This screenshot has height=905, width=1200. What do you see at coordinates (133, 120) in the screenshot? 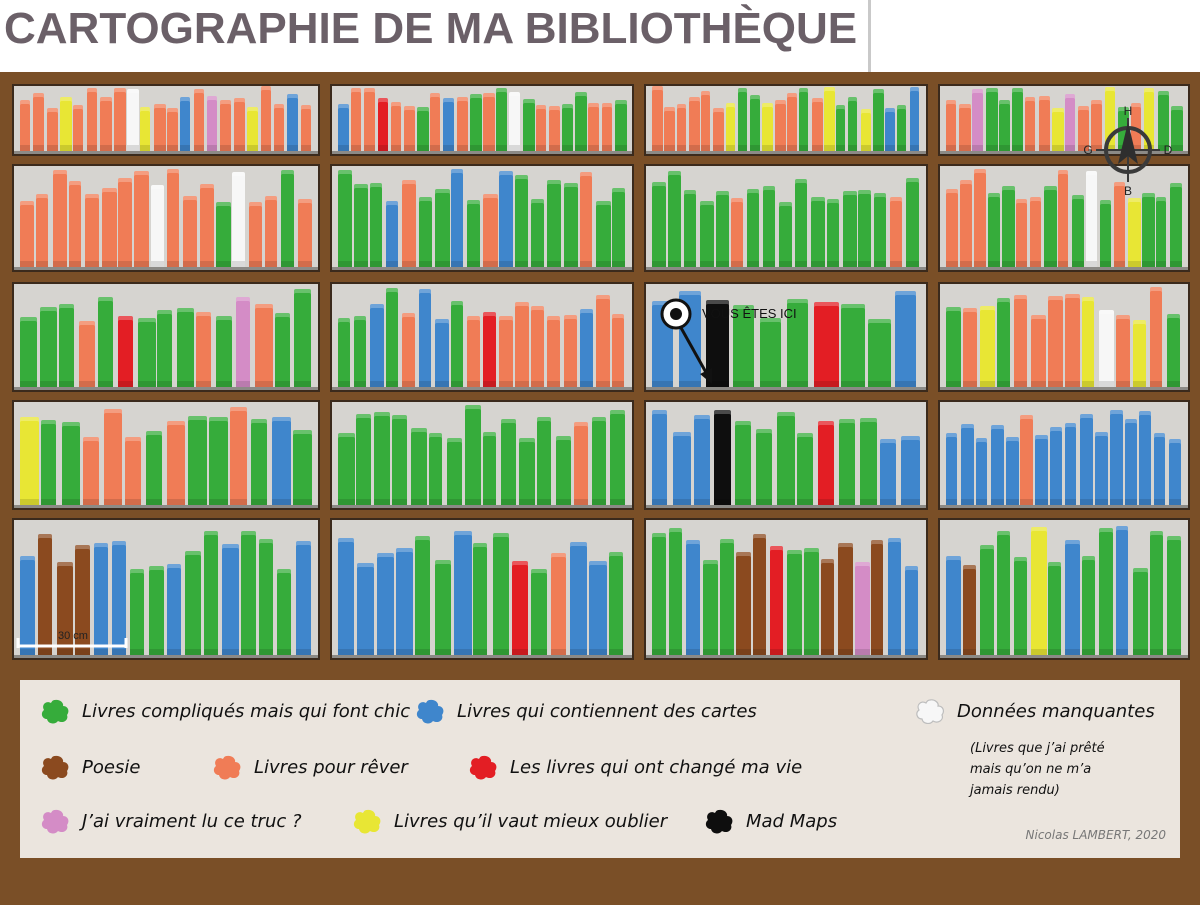
I see `book-white` at bounding box center [133, 120].